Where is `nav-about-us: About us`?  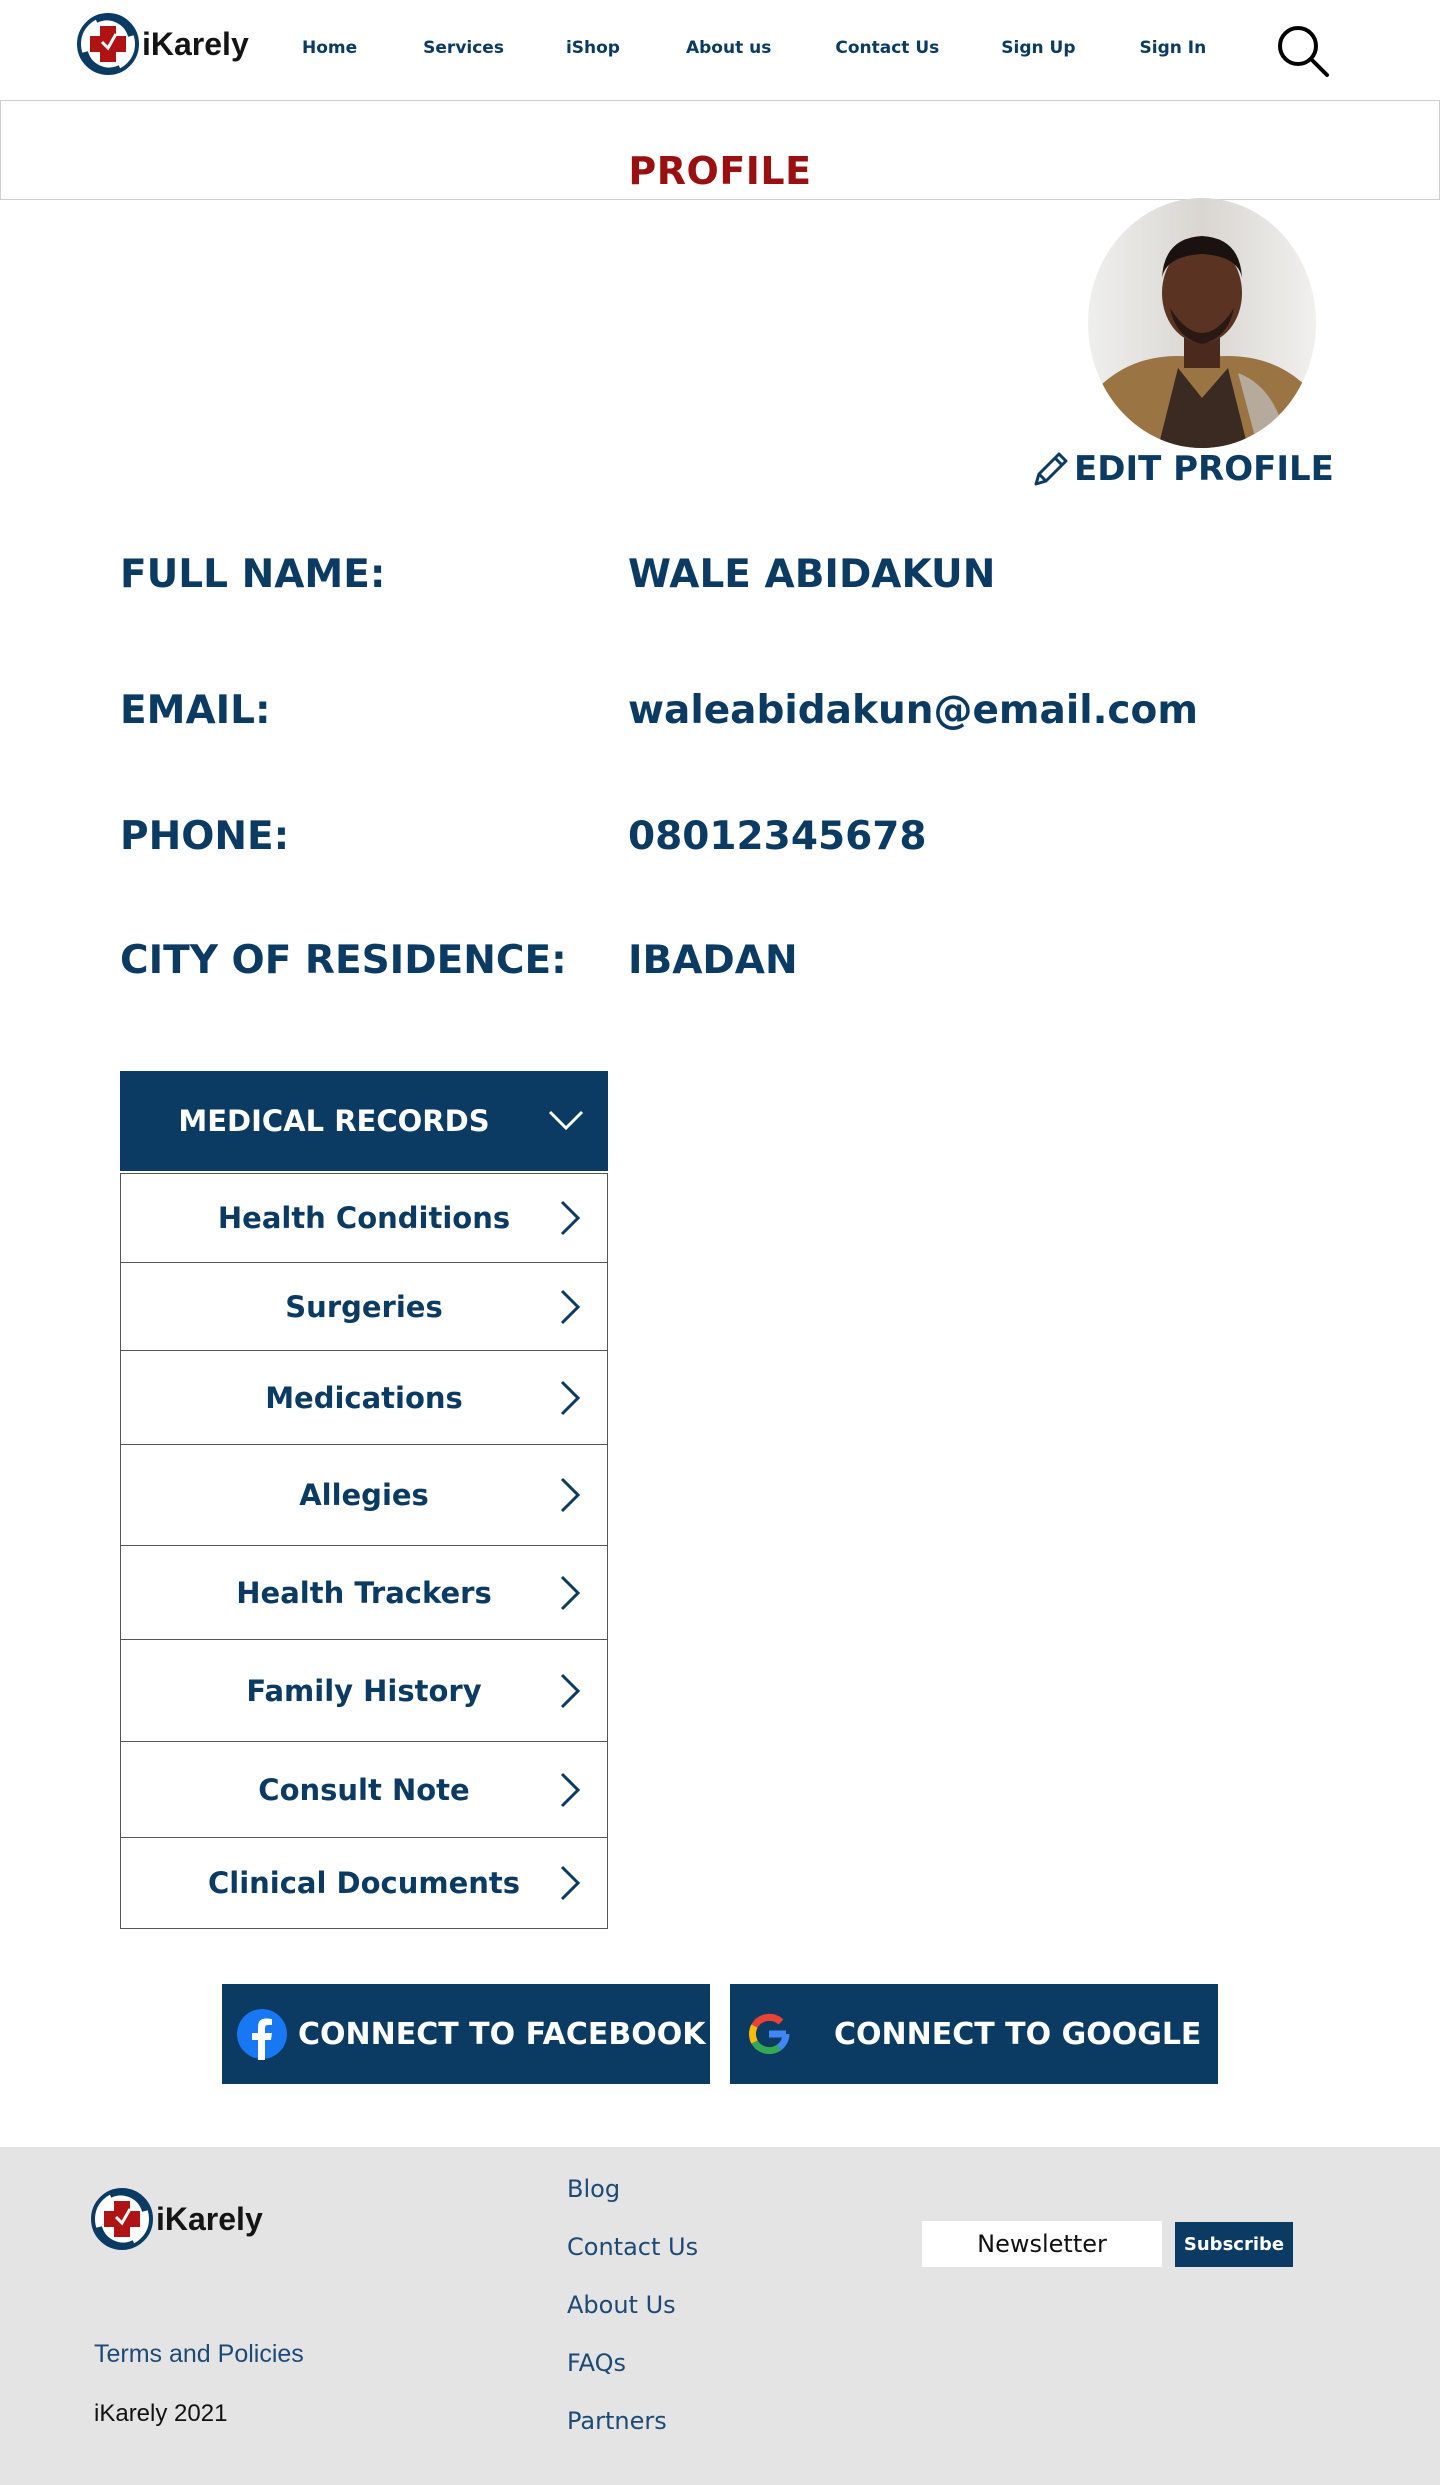
nav-about-us: About us is located at coordinates (728, 48).